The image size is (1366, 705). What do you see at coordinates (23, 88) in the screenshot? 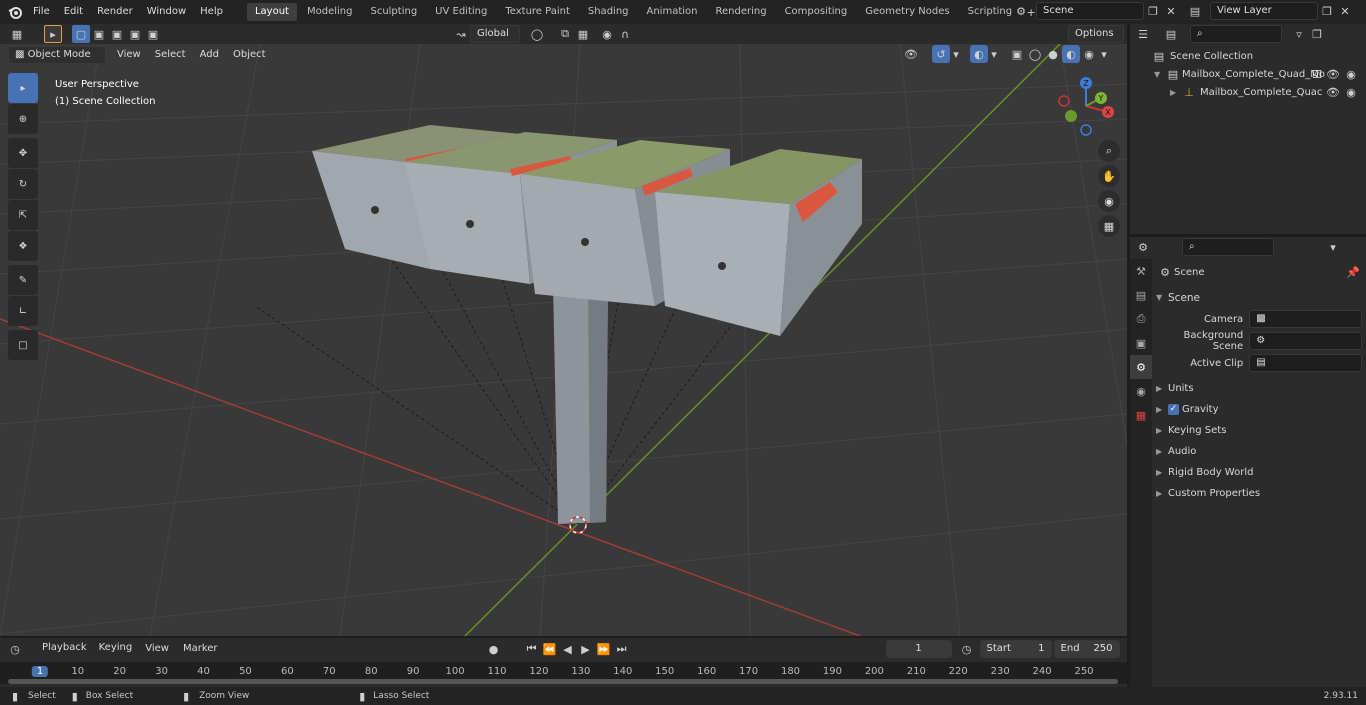
I see `select-box-tool-icon: ▸` at bounding box center [23, 88].